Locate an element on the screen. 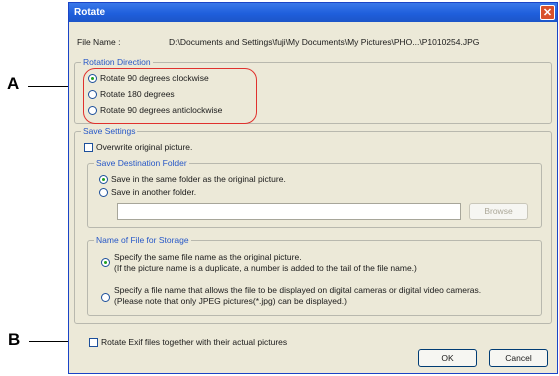 This screenshot has width=559, height=376. save-settings-legend: Save Settings is located at coordinates (109, 131).